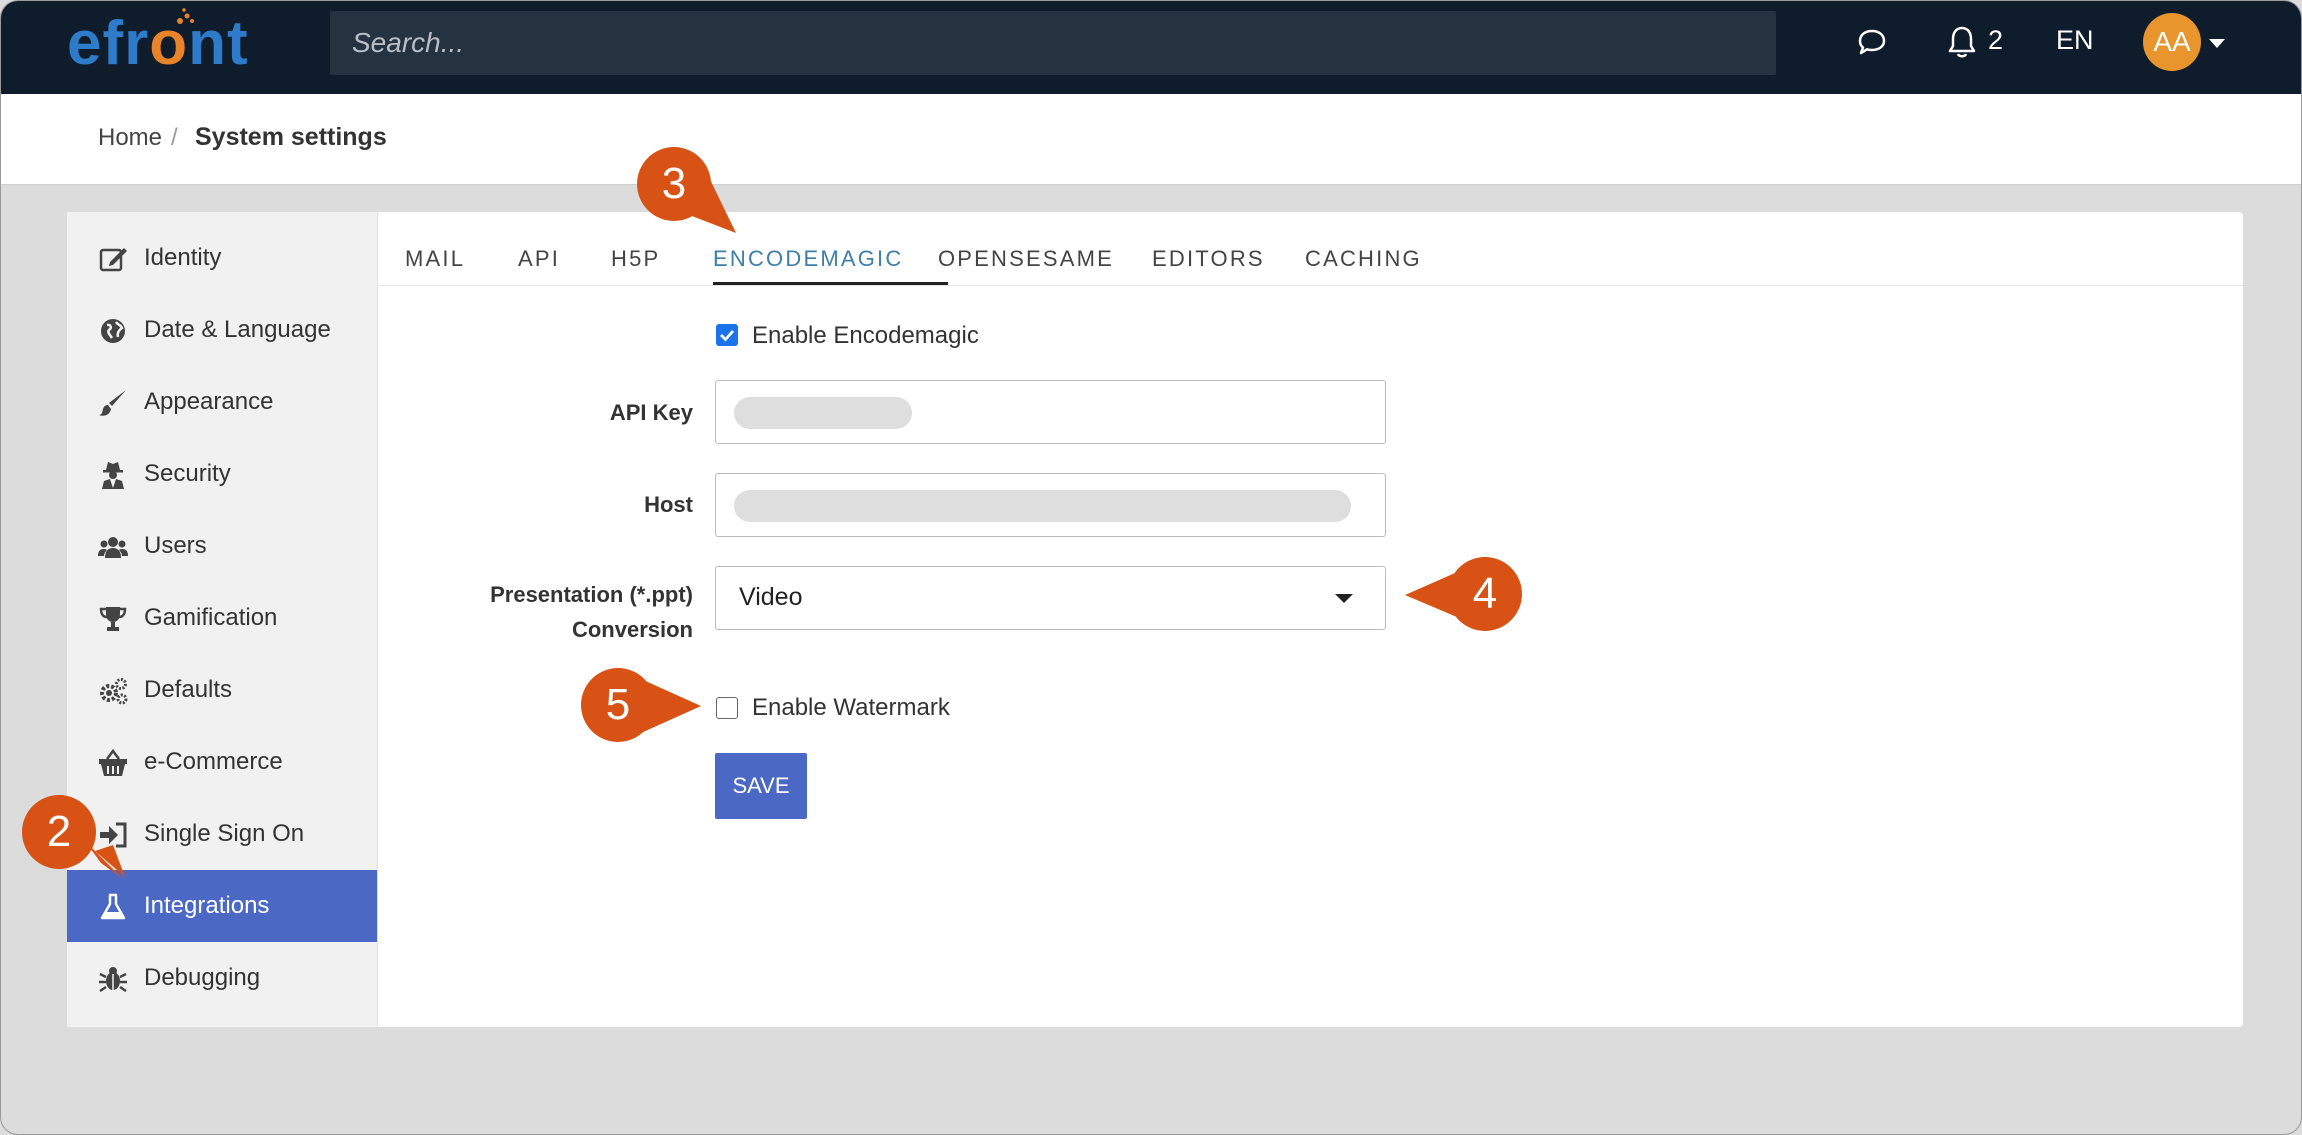 The height and width of the screenshot is (1135, 2302). I want to click on callout-5: 5, so click(618, 705).